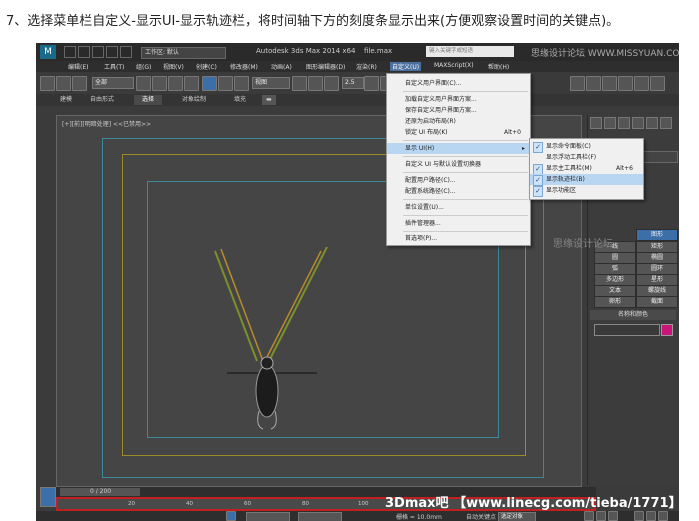 The width and height of the screenshot is (699, 521). What do you see at coordinates (454, 65) in the screenshot?
I see `menu-maxscript: MAXScript(X)` at bounding box center [454, 65].